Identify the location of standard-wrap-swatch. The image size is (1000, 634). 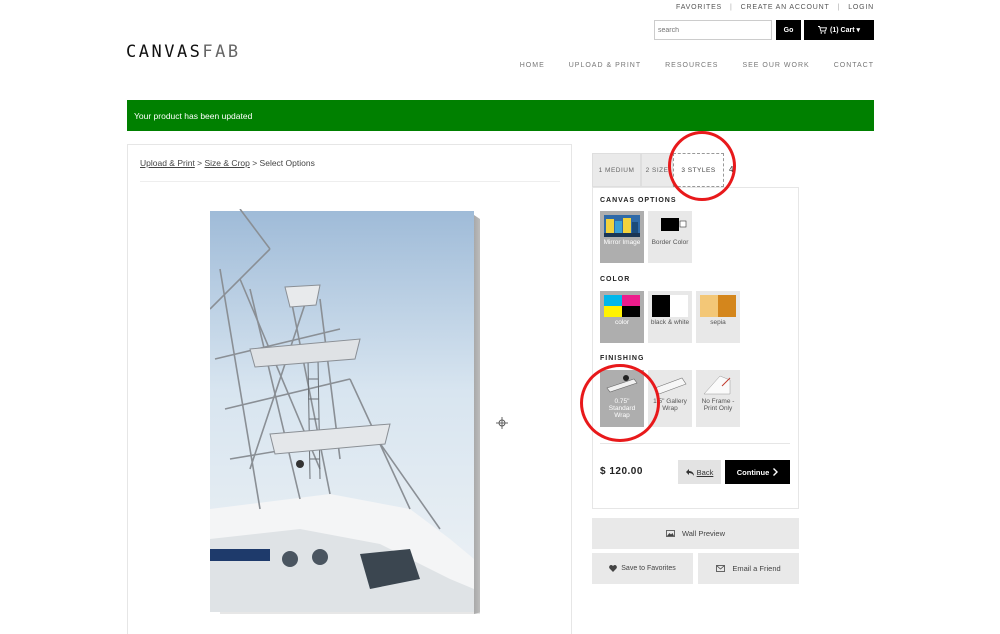
(622, 385).